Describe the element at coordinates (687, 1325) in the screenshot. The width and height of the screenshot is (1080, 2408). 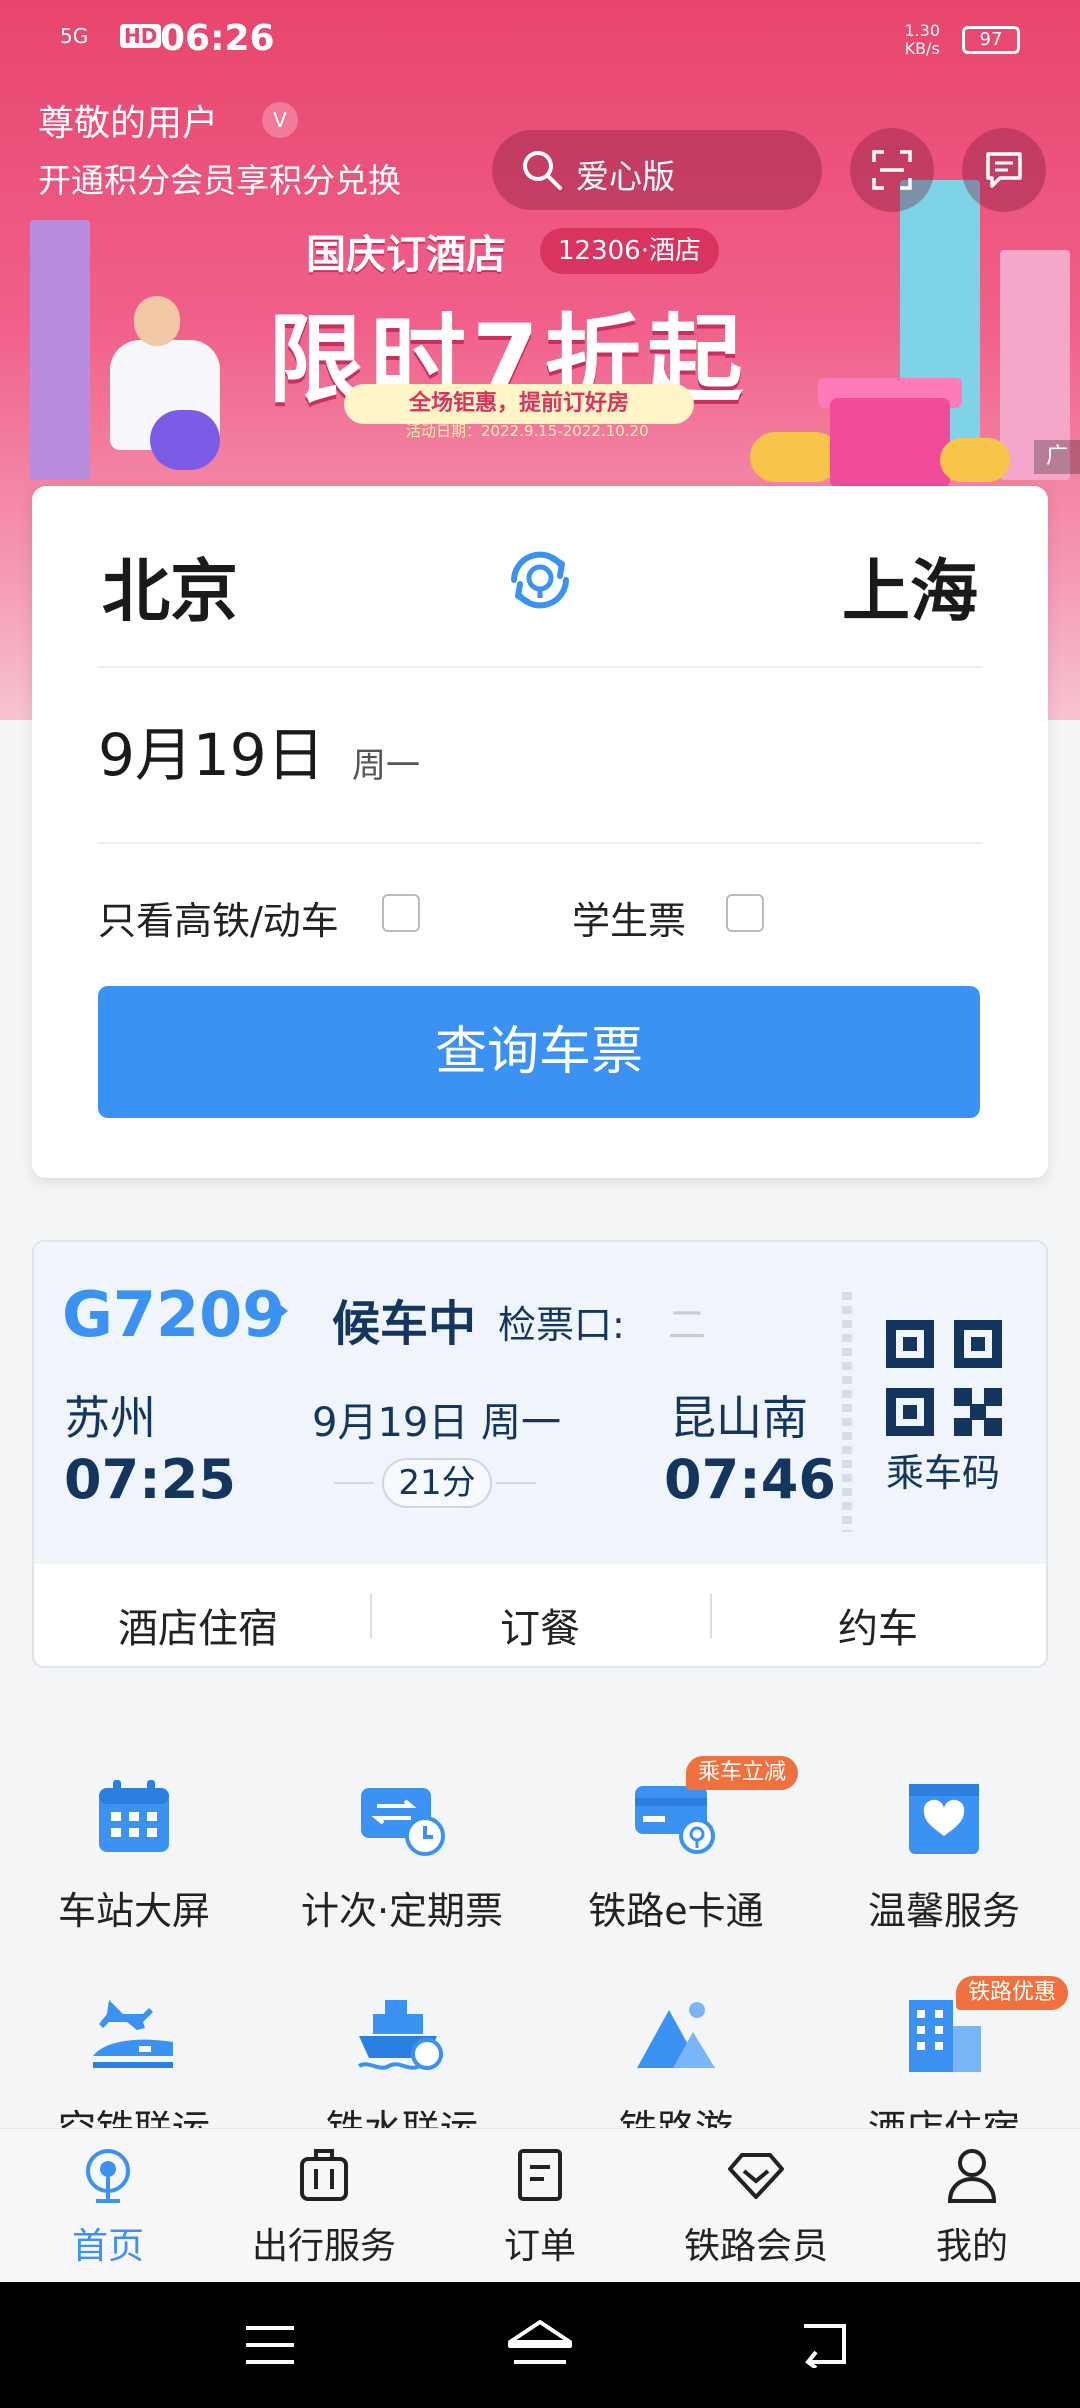
I see `gate-value: 二` at that location.